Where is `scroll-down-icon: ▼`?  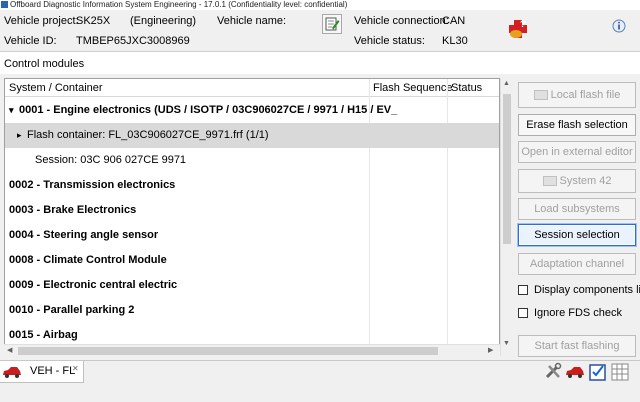 scroll-down-icon: ▼ is located at coordinates (506, 343).